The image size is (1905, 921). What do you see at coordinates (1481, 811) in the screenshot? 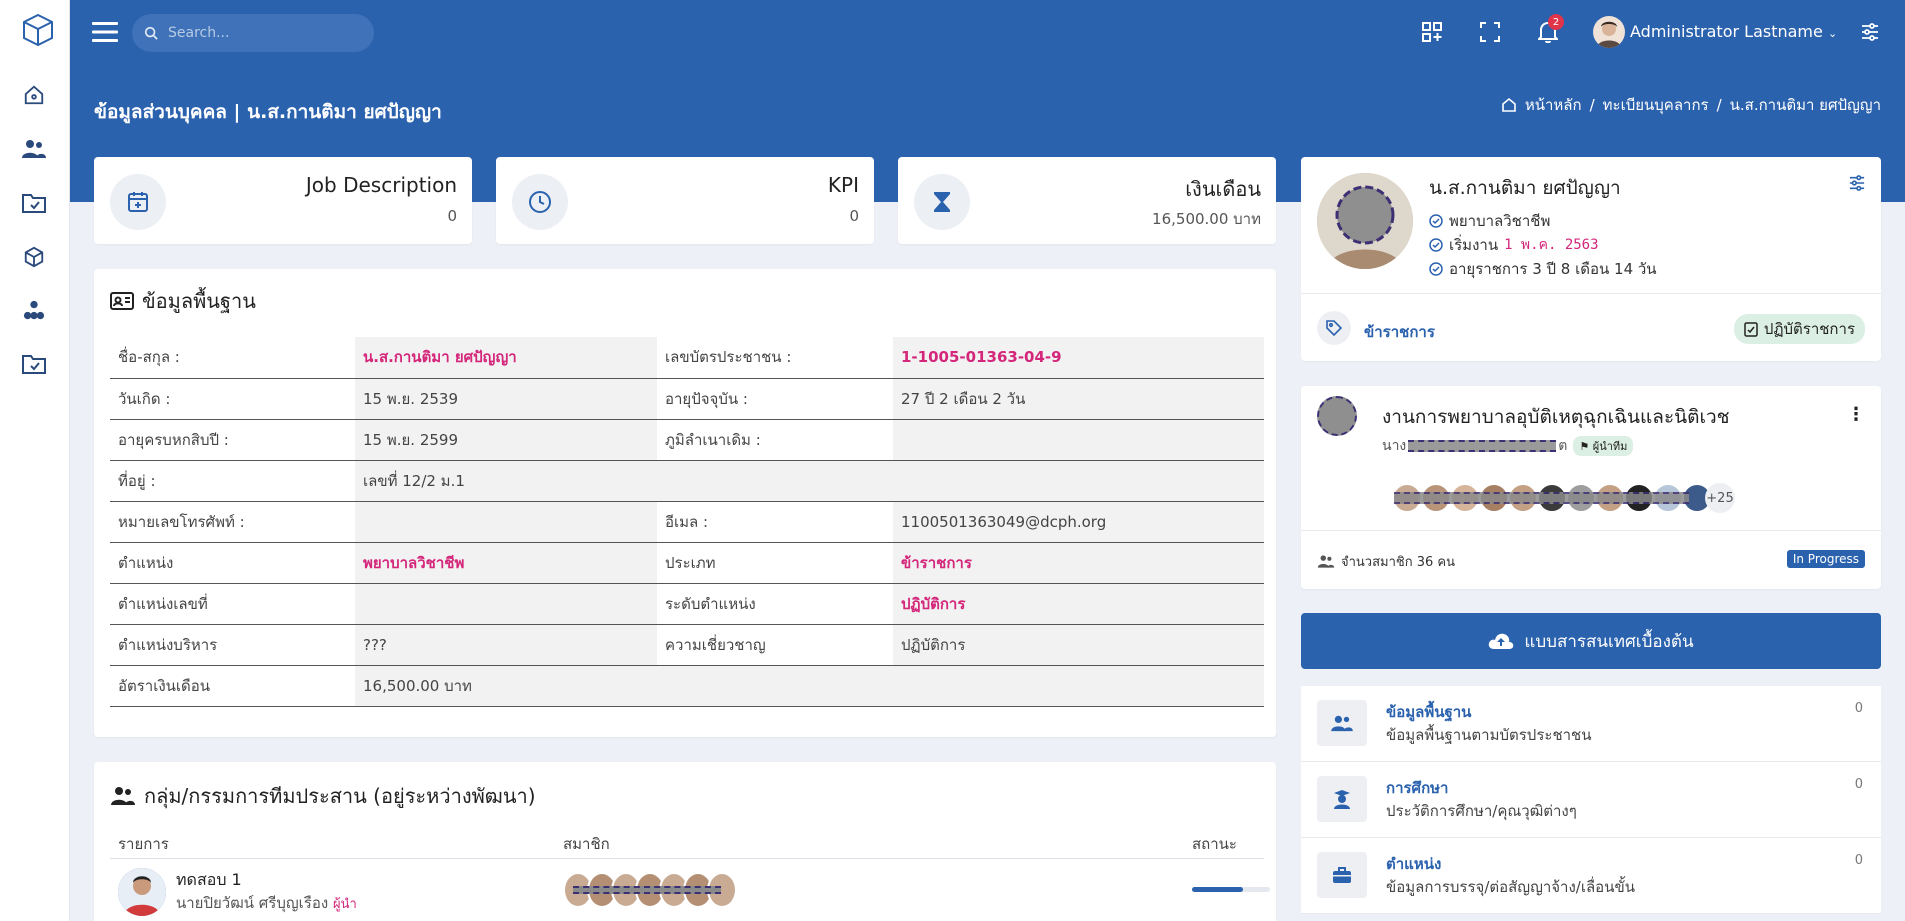
I see `menu-item-subtitle: ประวัติการศึกษา/คุณวุฒิต่างๆ` at bounding box center [1481, 811].